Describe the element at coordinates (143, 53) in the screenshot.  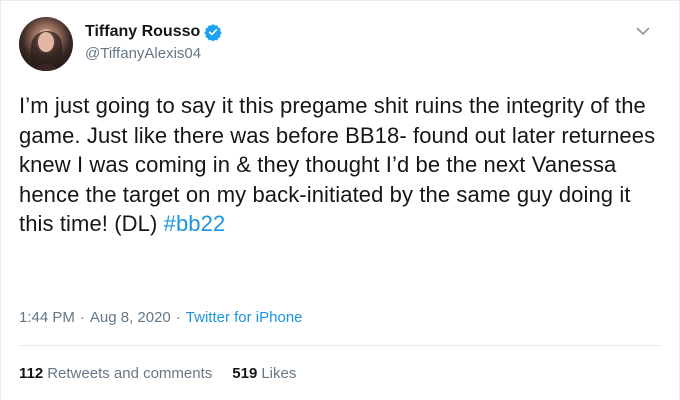
I see `author-handle: @TiffanyAlexis04` at that location.